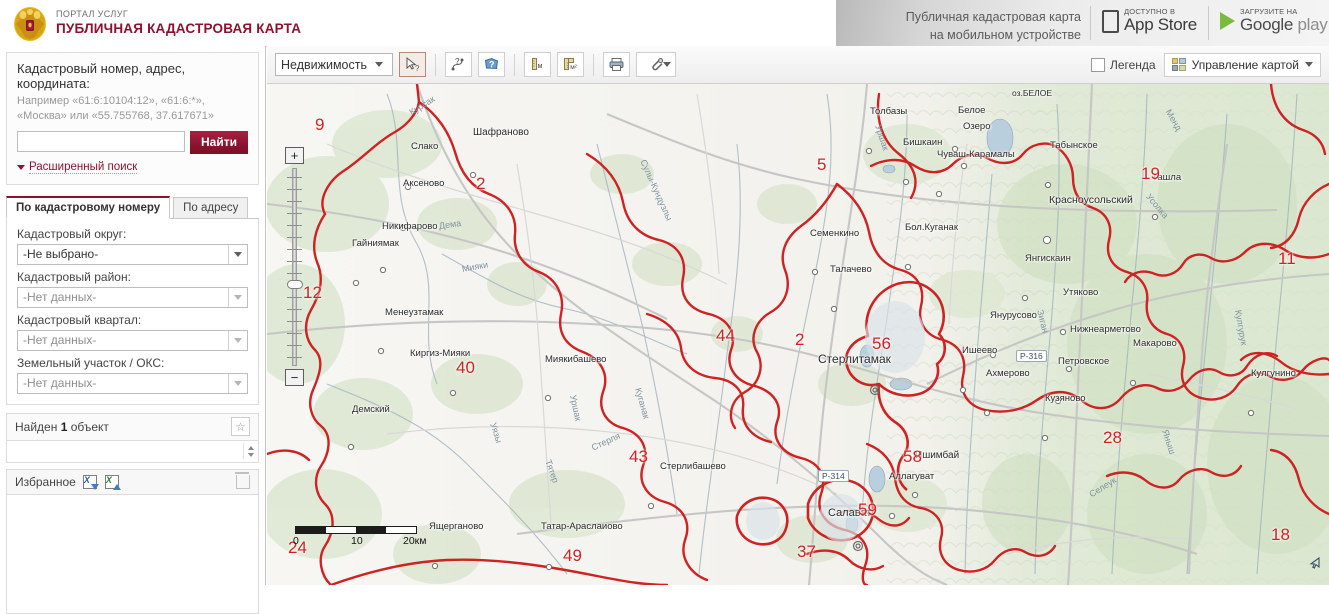 This screenshot has height=614, width=1329. I want to click on measure-length-tool: м, so click(537, 64).